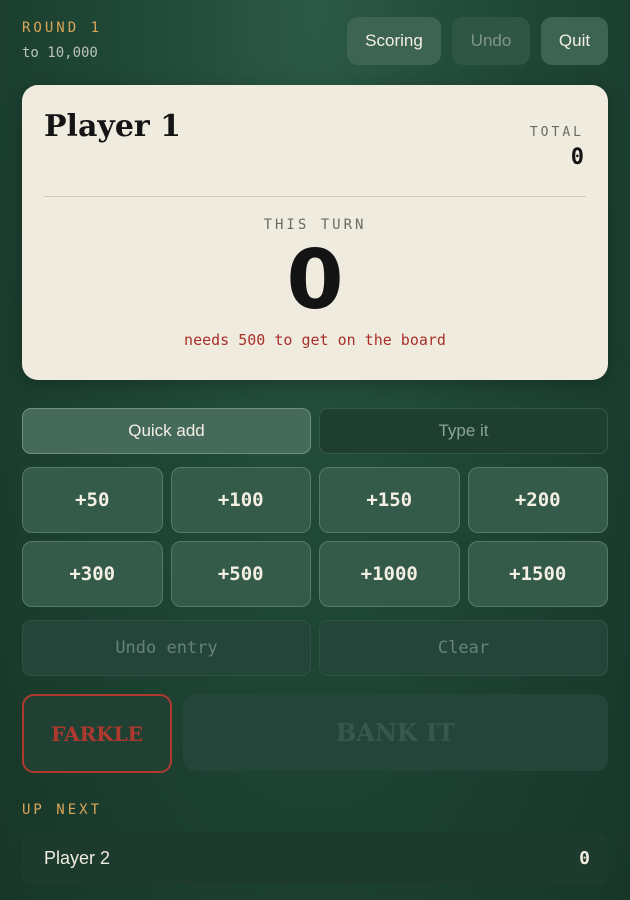 This screenshot has width=630, height=900. I want to click on add-1500-button: +1500, so click(537, 574).